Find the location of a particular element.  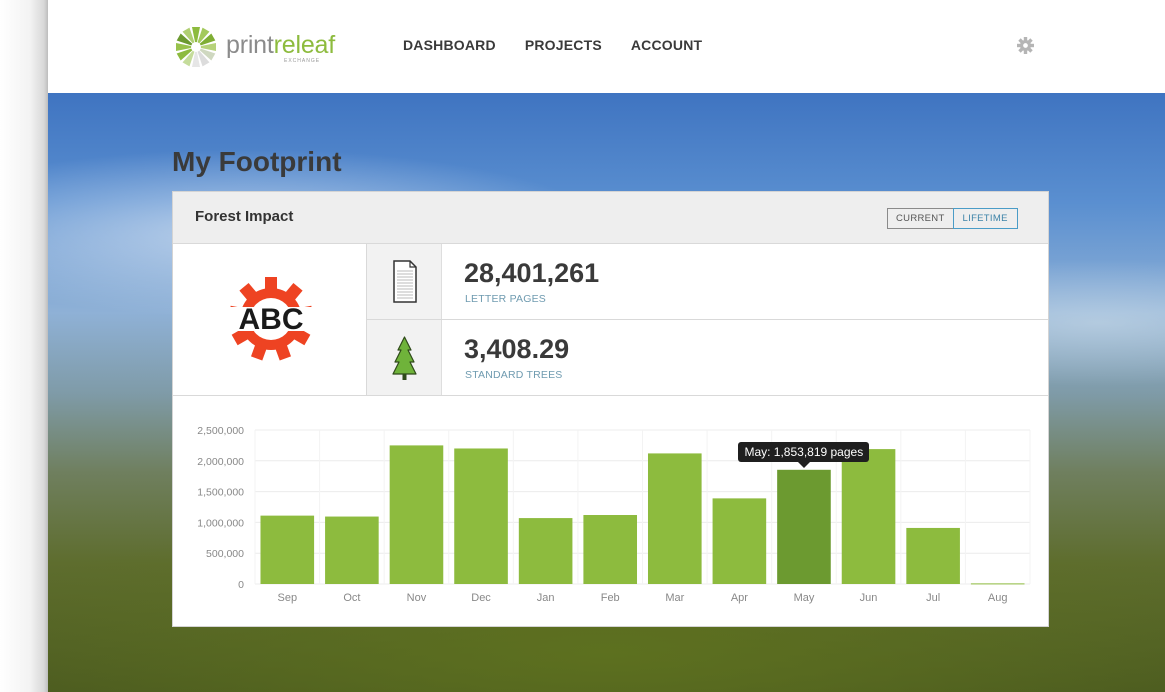

y-tick-label: 1,500,000 is located at coordinates (220, 493).